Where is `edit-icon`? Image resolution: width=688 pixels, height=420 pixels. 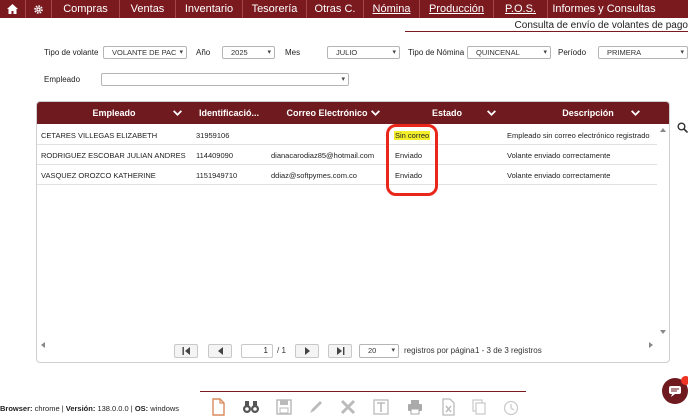 edit-icon is located at coordinates (316, 407).